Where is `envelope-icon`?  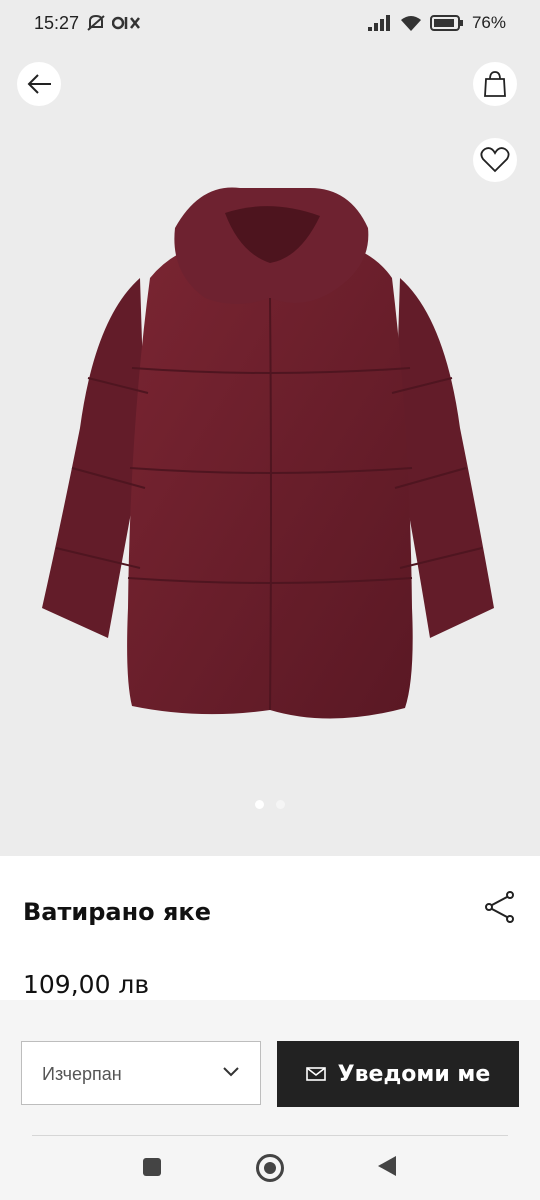 envelope-icon is located at coordinates (315, 1074).